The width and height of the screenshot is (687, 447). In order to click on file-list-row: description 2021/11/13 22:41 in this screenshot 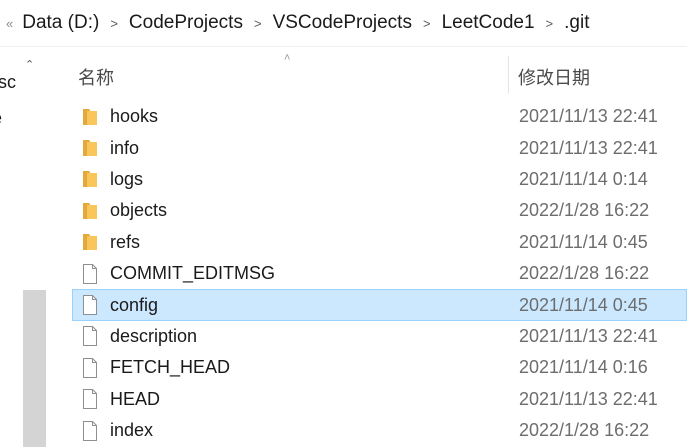, I will do `click(379, 336)`.